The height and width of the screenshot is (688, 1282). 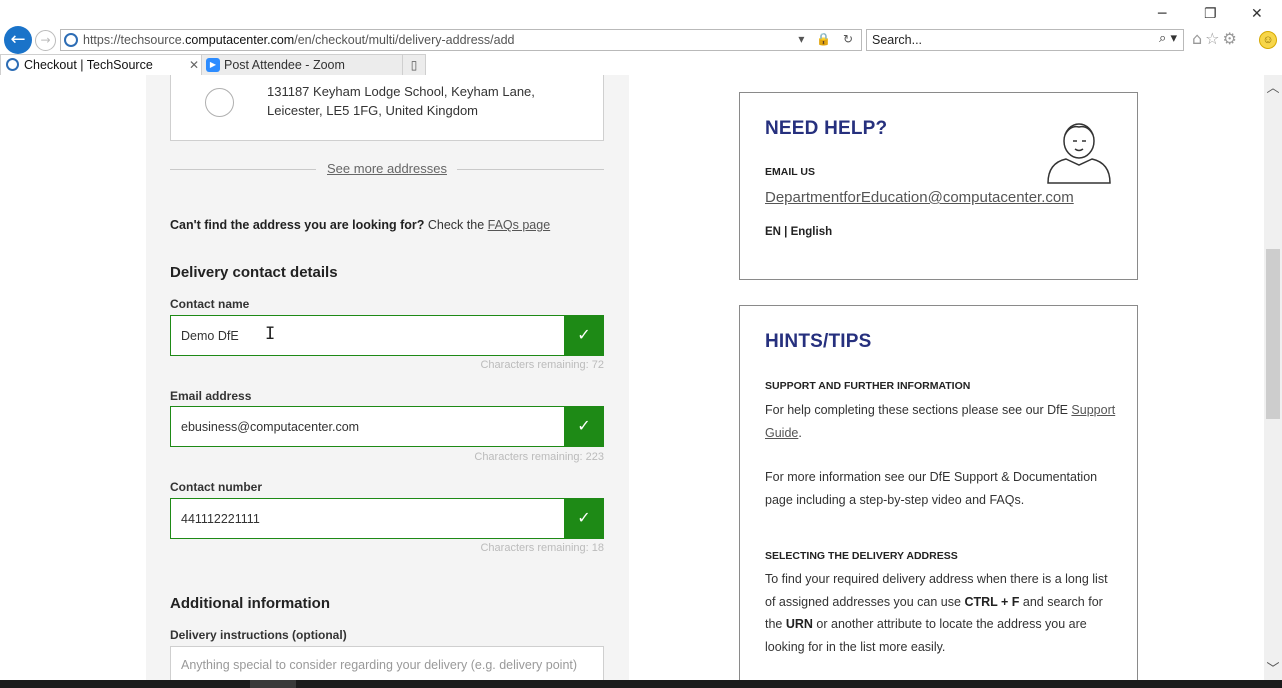 What do you see at coordinates (1273, 87) in the screenshot?
I see `scroll-up-icon: ︿` at bounding box center [1273, 87].